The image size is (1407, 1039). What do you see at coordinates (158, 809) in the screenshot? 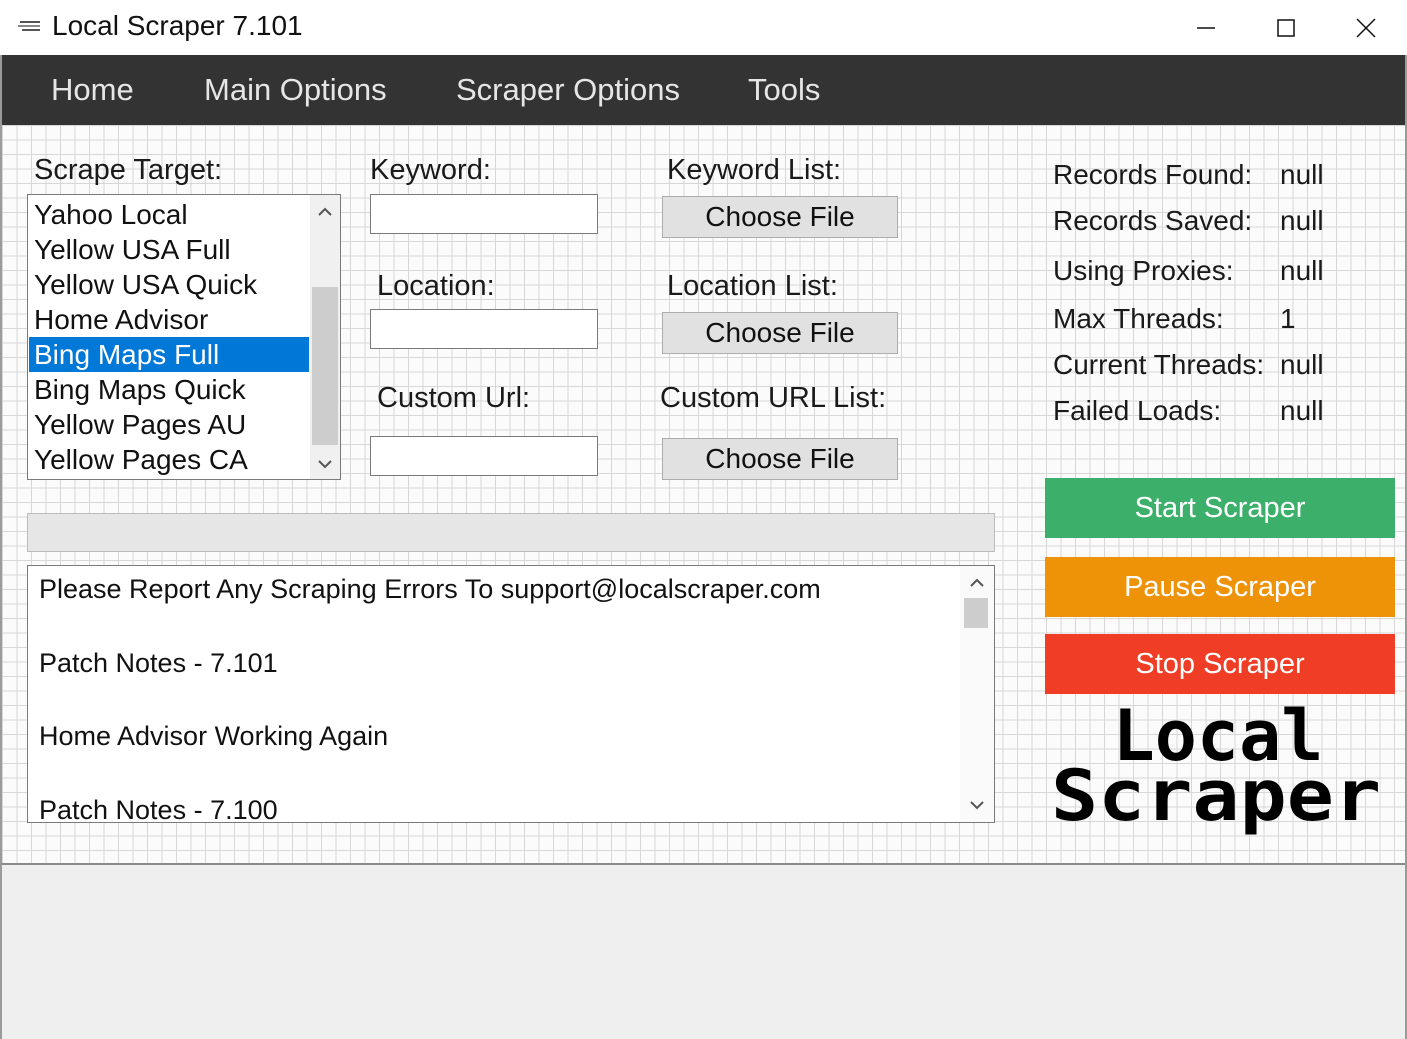
I see `log-line: Patch Notes - 7.100` at bounding box center [158, 809].